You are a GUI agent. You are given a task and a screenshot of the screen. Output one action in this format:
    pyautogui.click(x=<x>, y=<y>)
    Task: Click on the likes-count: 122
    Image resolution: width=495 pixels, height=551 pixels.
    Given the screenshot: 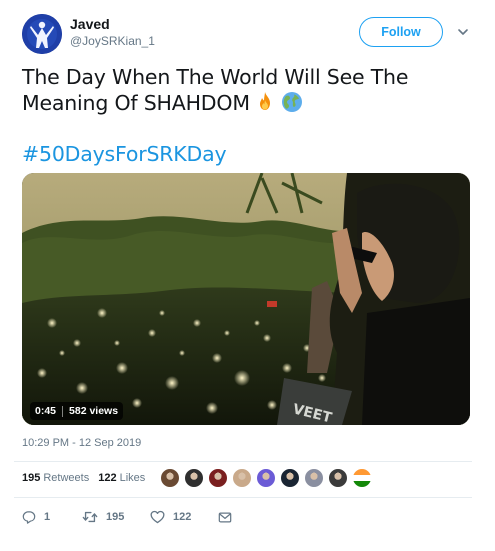 What is the action you would take?
    pyautogui.click(x=107, y=478)
    